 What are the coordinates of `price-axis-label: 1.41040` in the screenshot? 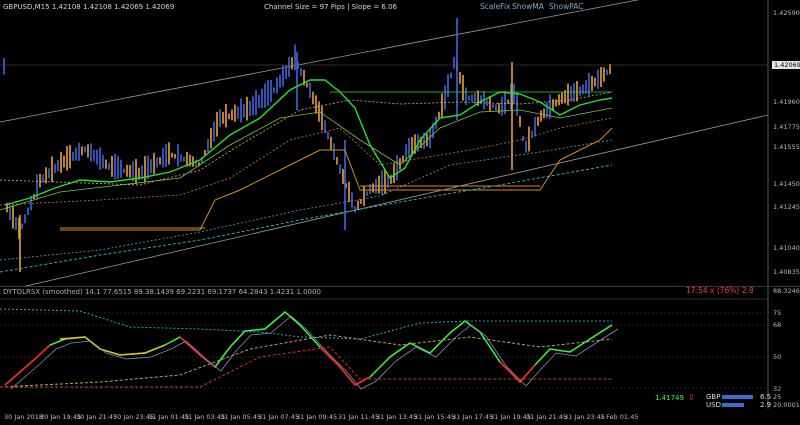 It's located at (786, 248).